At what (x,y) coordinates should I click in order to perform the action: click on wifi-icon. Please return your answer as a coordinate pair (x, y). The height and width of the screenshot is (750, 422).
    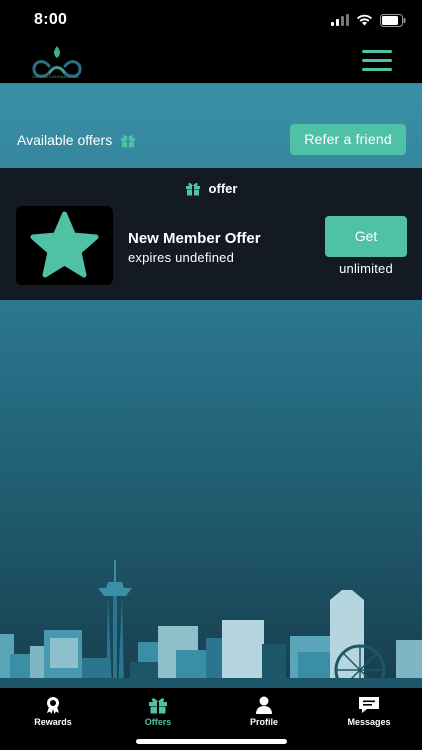
    Looking at the image, I should click on (364, 20).